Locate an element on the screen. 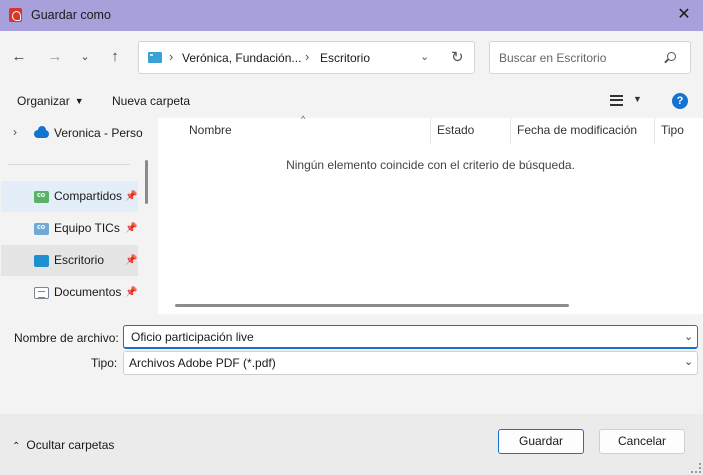  breadcrumb-segment-desktop: Escritorio is located at coordinates (345, 58).